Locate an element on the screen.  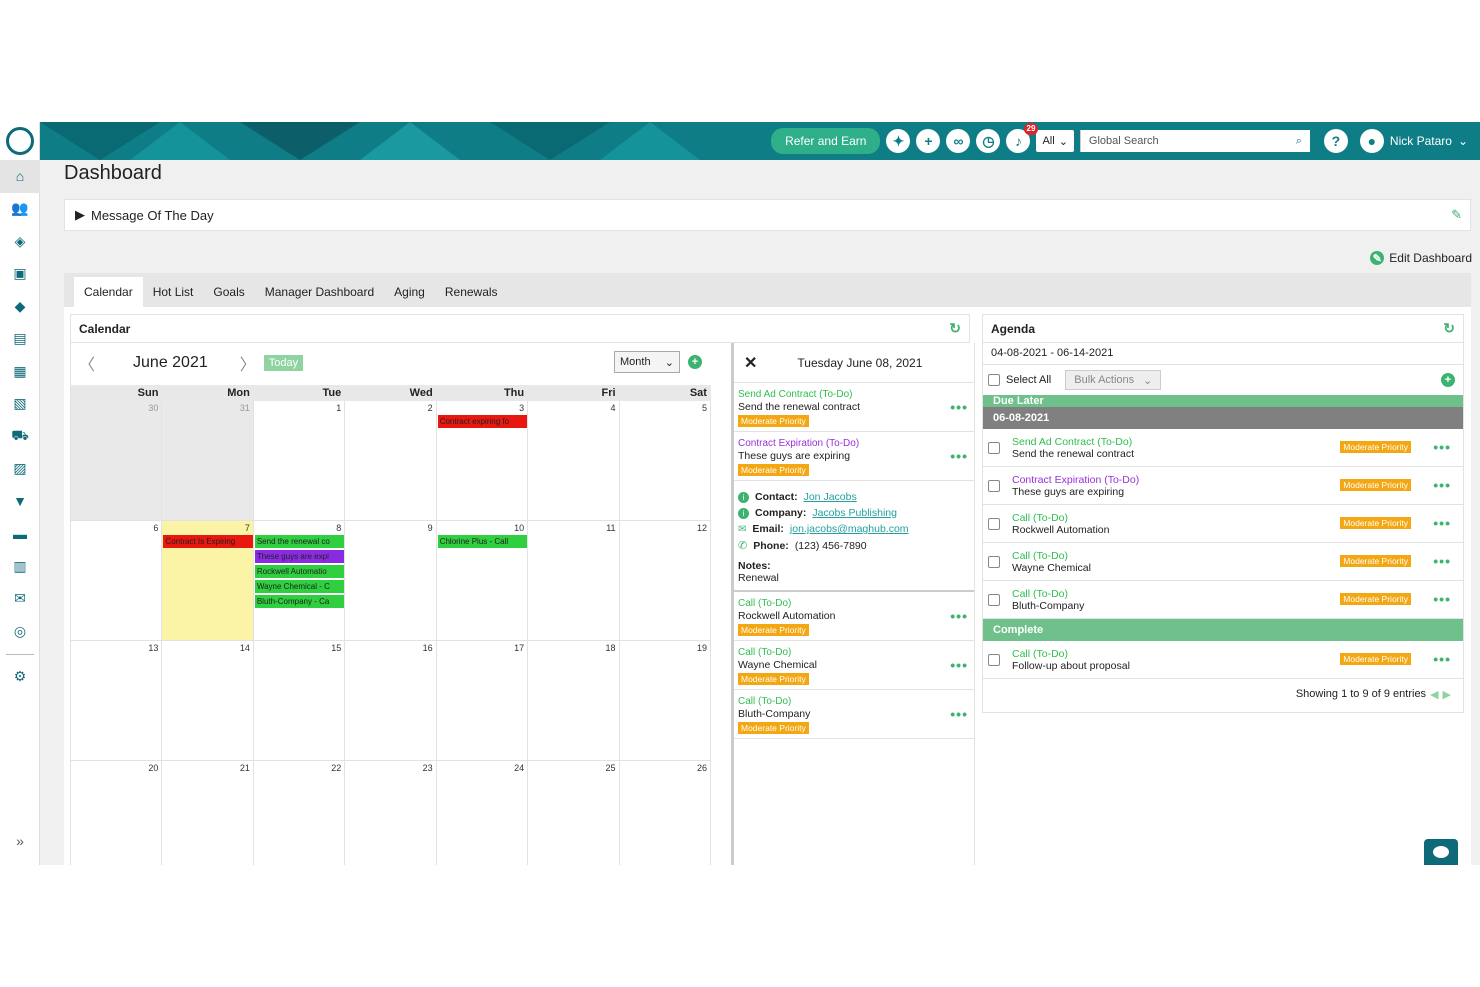
gear-icon: ⚙ is located at coordinates (20, 677).